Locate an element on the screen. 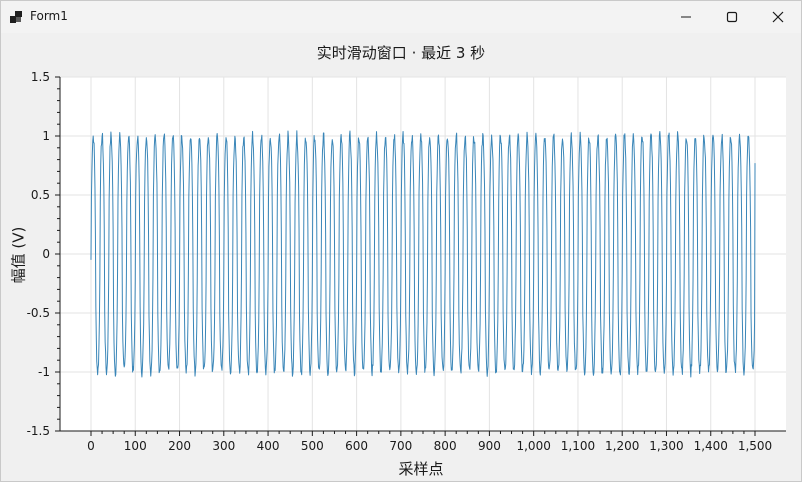  x-tick-label: 1,400 is located at coordinates (711, 446).